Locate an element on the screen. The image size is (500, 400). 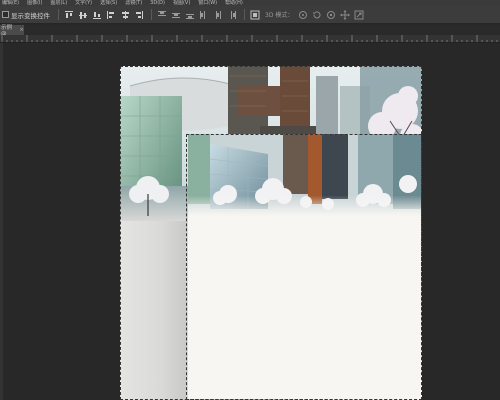
left-gradient-strip is located at coordinates (153, 310).